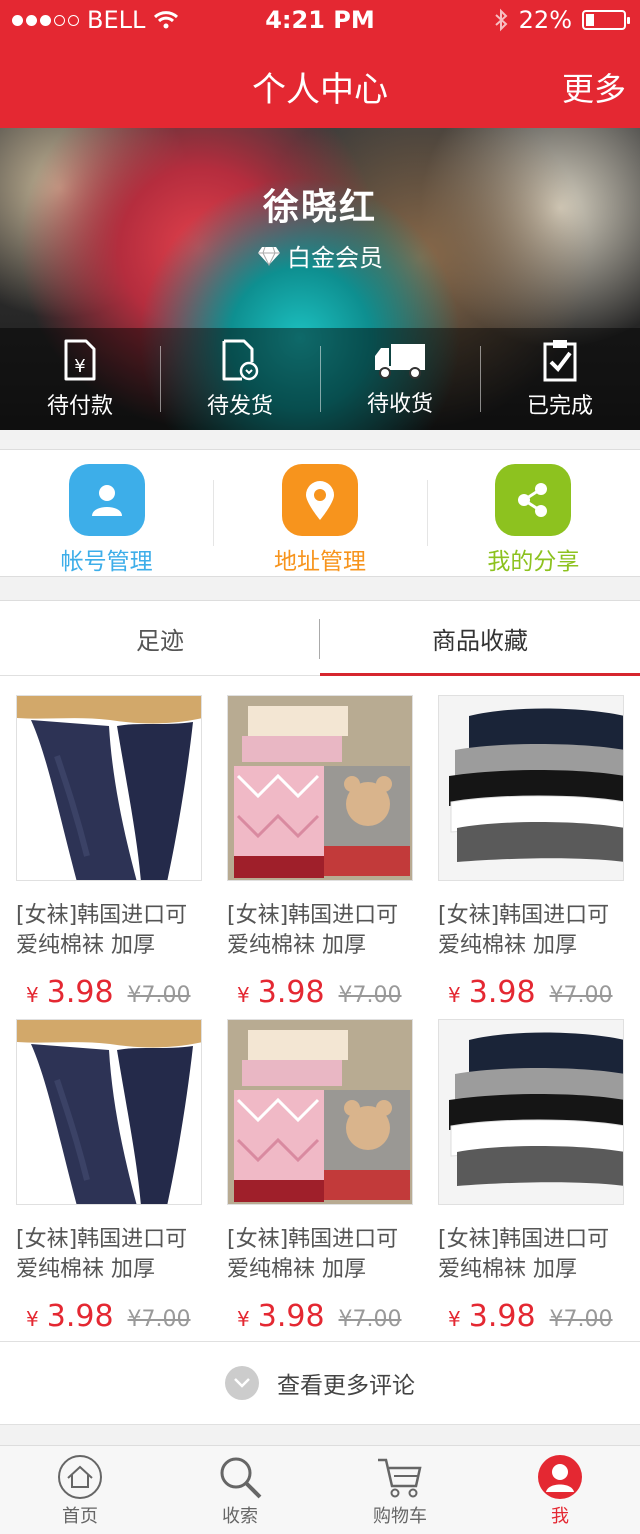 This screenshot has width=640, height=1534. What do you see at coordinates (606, 20) in the screenshot?
I see `battery-icon` at bounding box center [606, 20].